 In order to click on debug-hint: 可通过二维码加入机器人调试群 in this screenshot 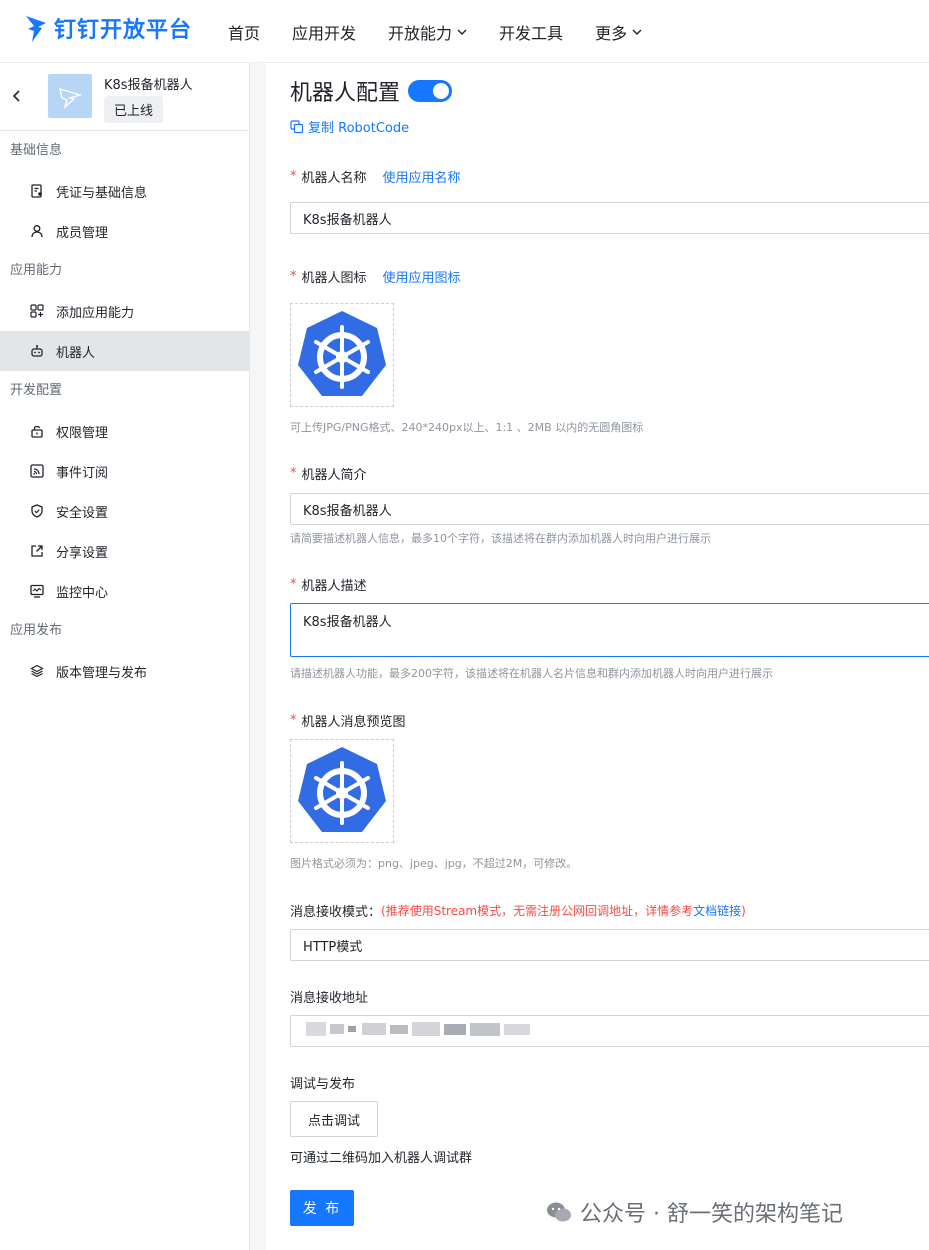, I will do `click(381, 1158)`.